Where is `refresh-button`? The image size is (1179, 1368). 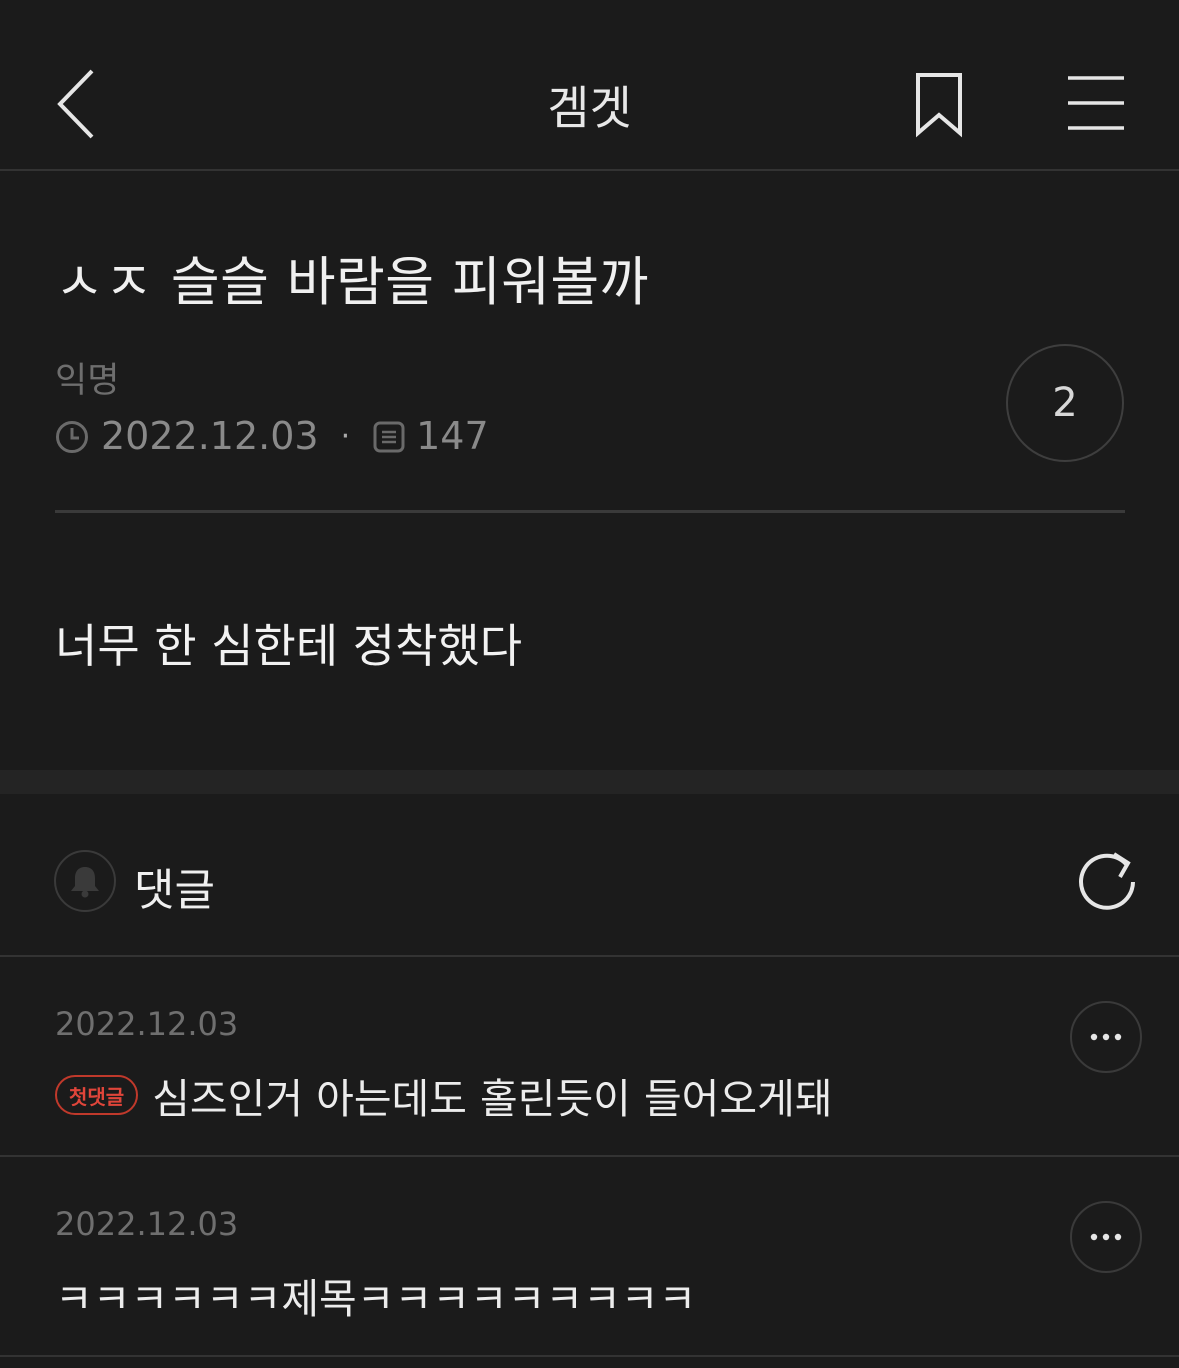
refresh-button is located at coordinates (1107, 879).